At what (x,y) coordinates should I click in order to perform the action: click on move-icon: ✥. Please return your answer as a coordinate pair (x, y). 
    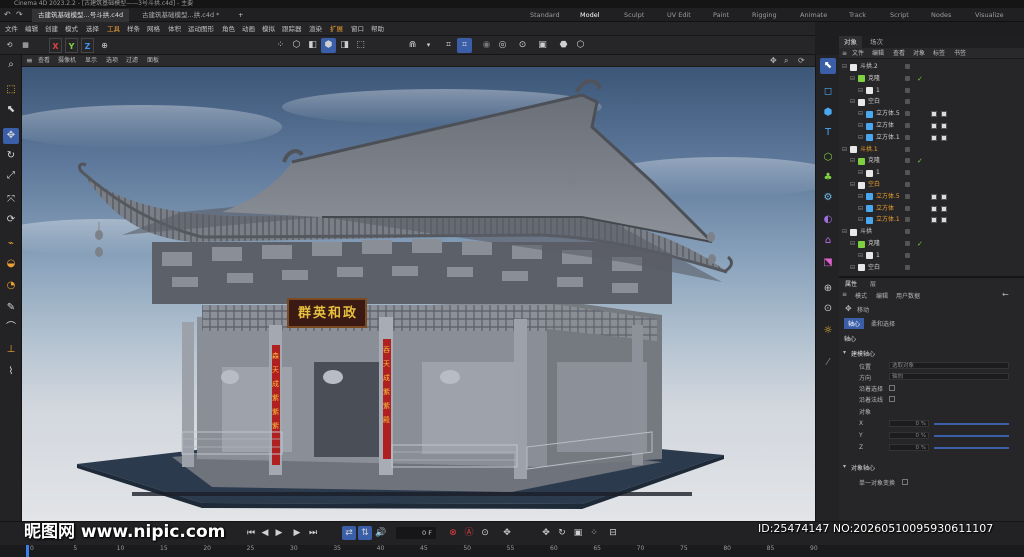
    Looking at the image, I should click on (11, 136).